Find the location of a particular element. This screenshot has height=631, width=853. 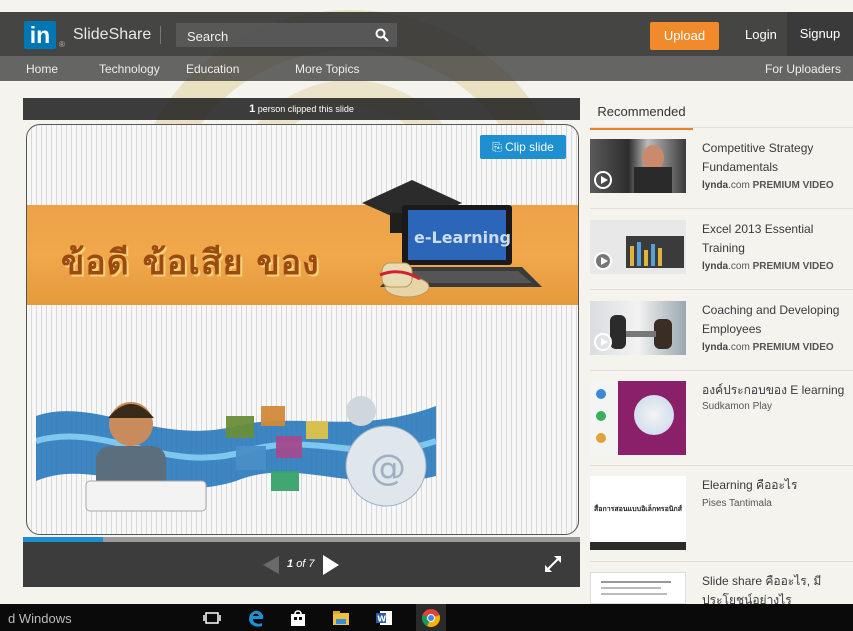

chrome-icon is located at coordinates (431, 618).